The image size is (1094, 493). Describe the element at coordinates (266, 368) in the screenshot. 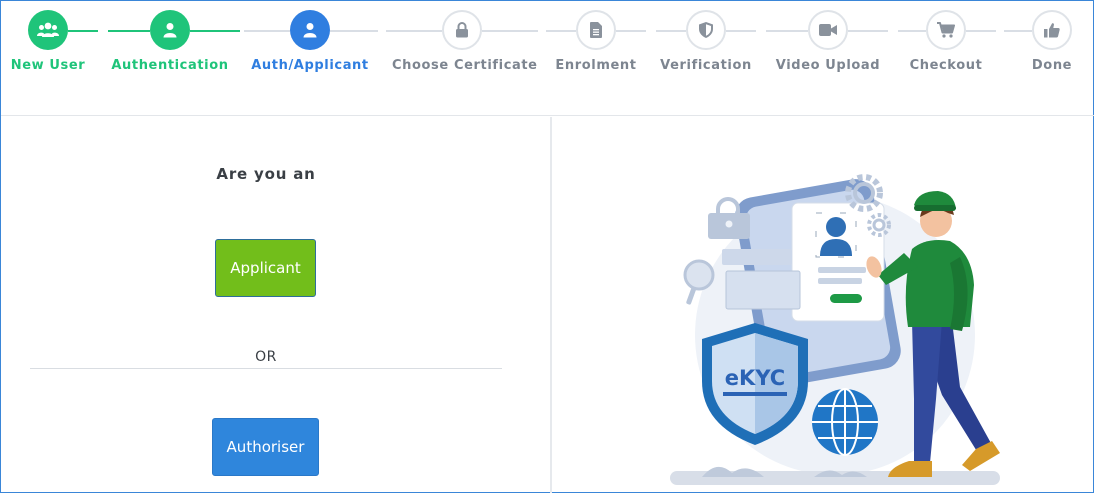

I see `or-divider` at that location.